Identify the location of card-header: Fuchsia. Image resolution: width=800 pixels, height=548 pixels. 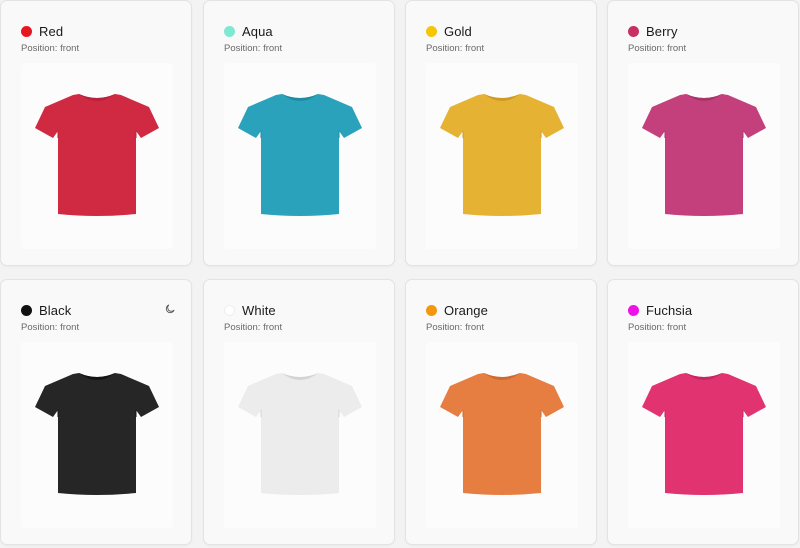
(660, 310).